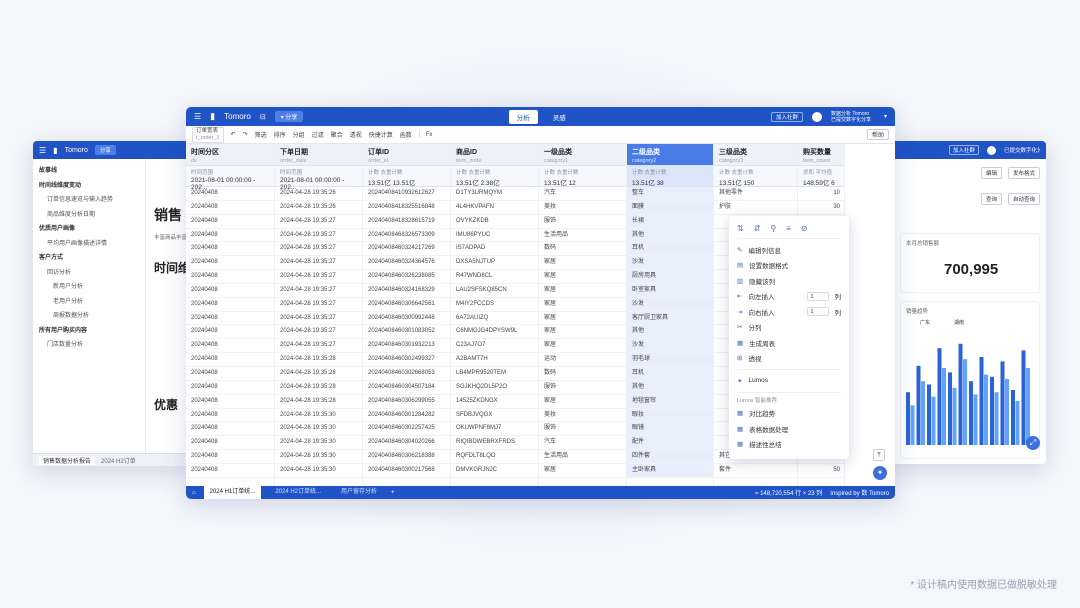 The width and height of the screenshot is (1080, 608). What do you see at coordinates (789, 343) in the screenshot?
I see `menu-item: ▦ 生成周表` at bounding box center [789, 343].